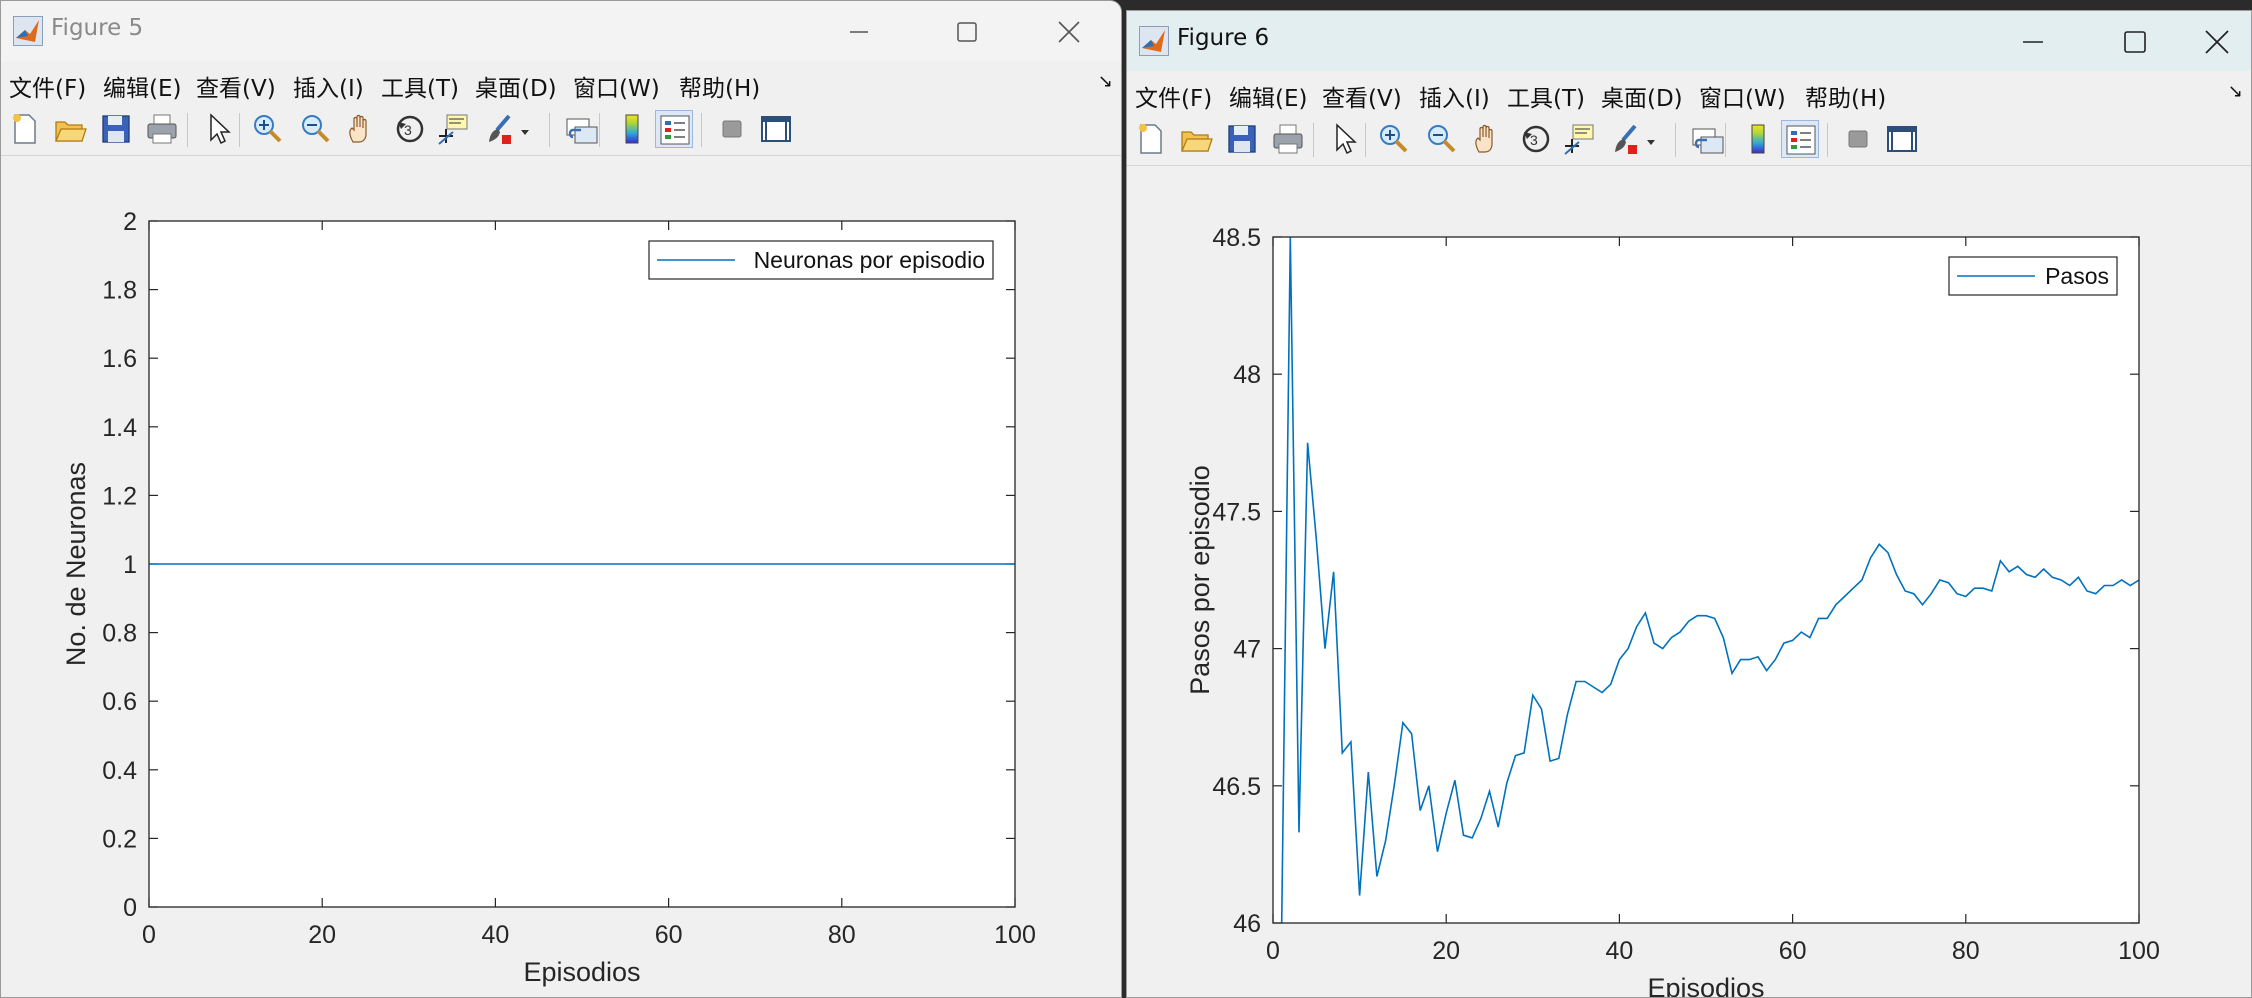 Image resolution: width=2252 pixels, height=998 pixels. I want to click on window-title: Figure 6, so click(1223, 38).